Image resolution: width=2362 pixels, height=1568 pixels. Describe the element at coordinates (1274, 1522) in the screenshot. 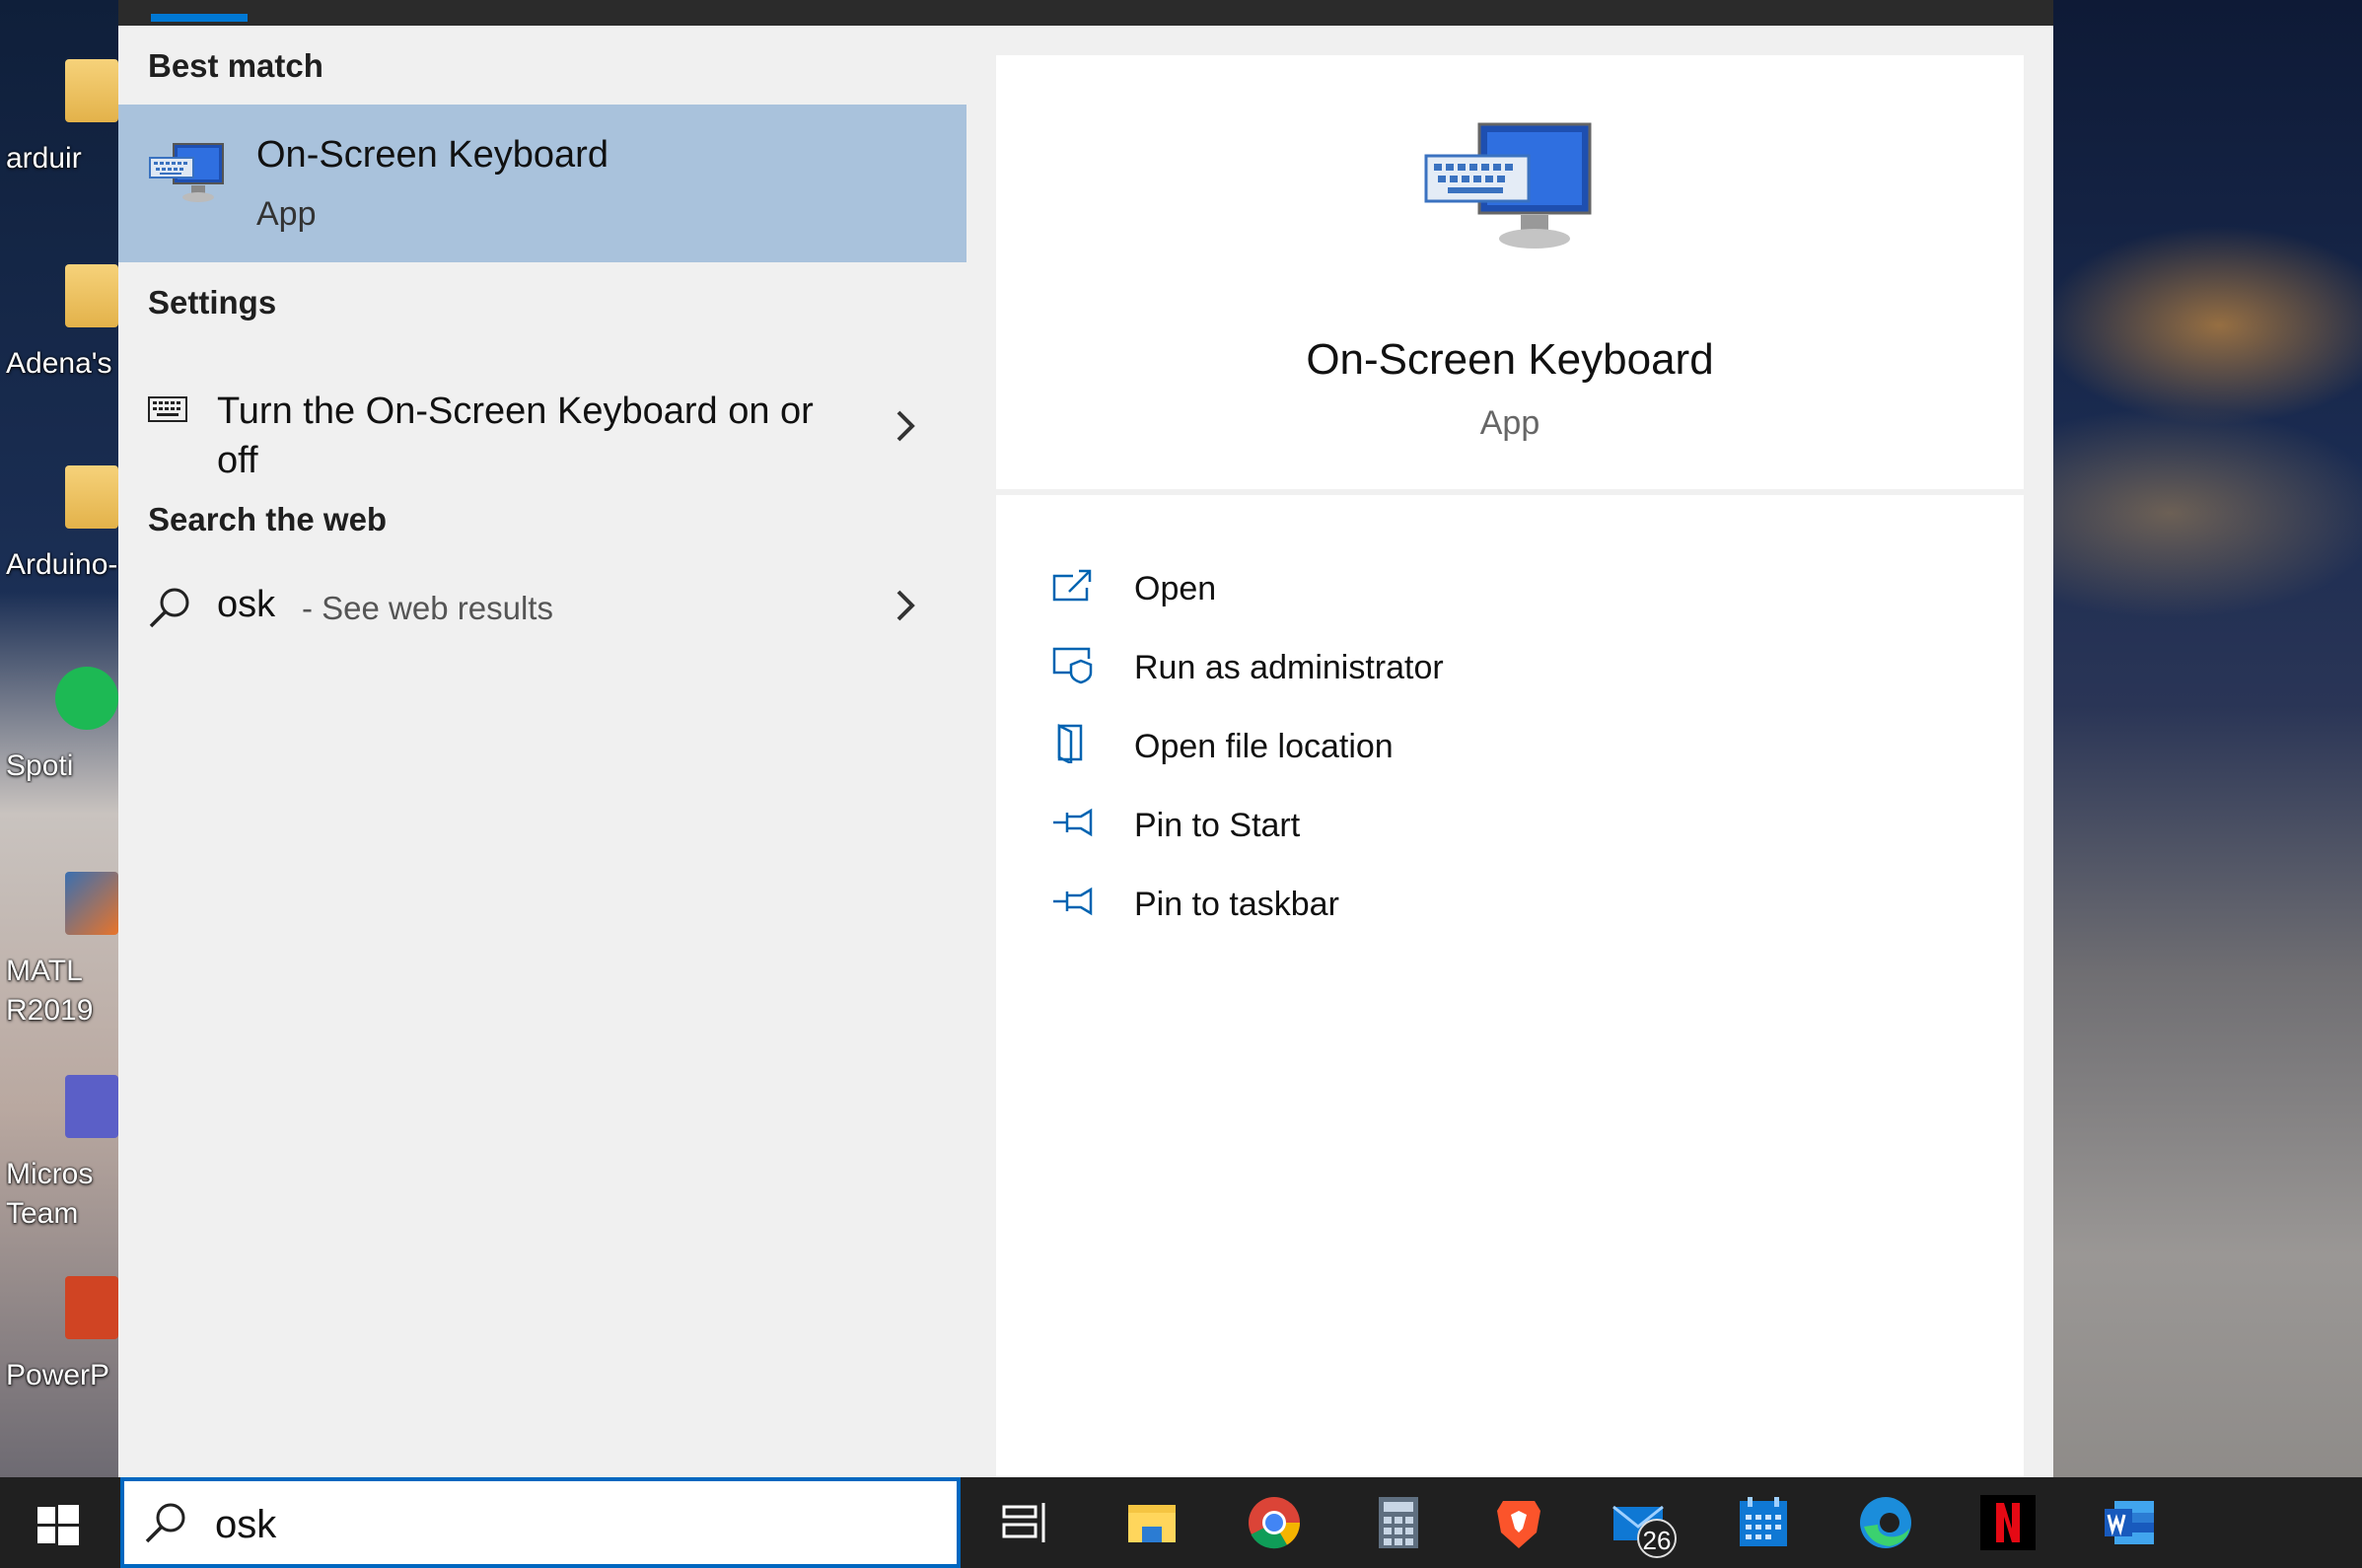

I see `chrome-icon` at that location.